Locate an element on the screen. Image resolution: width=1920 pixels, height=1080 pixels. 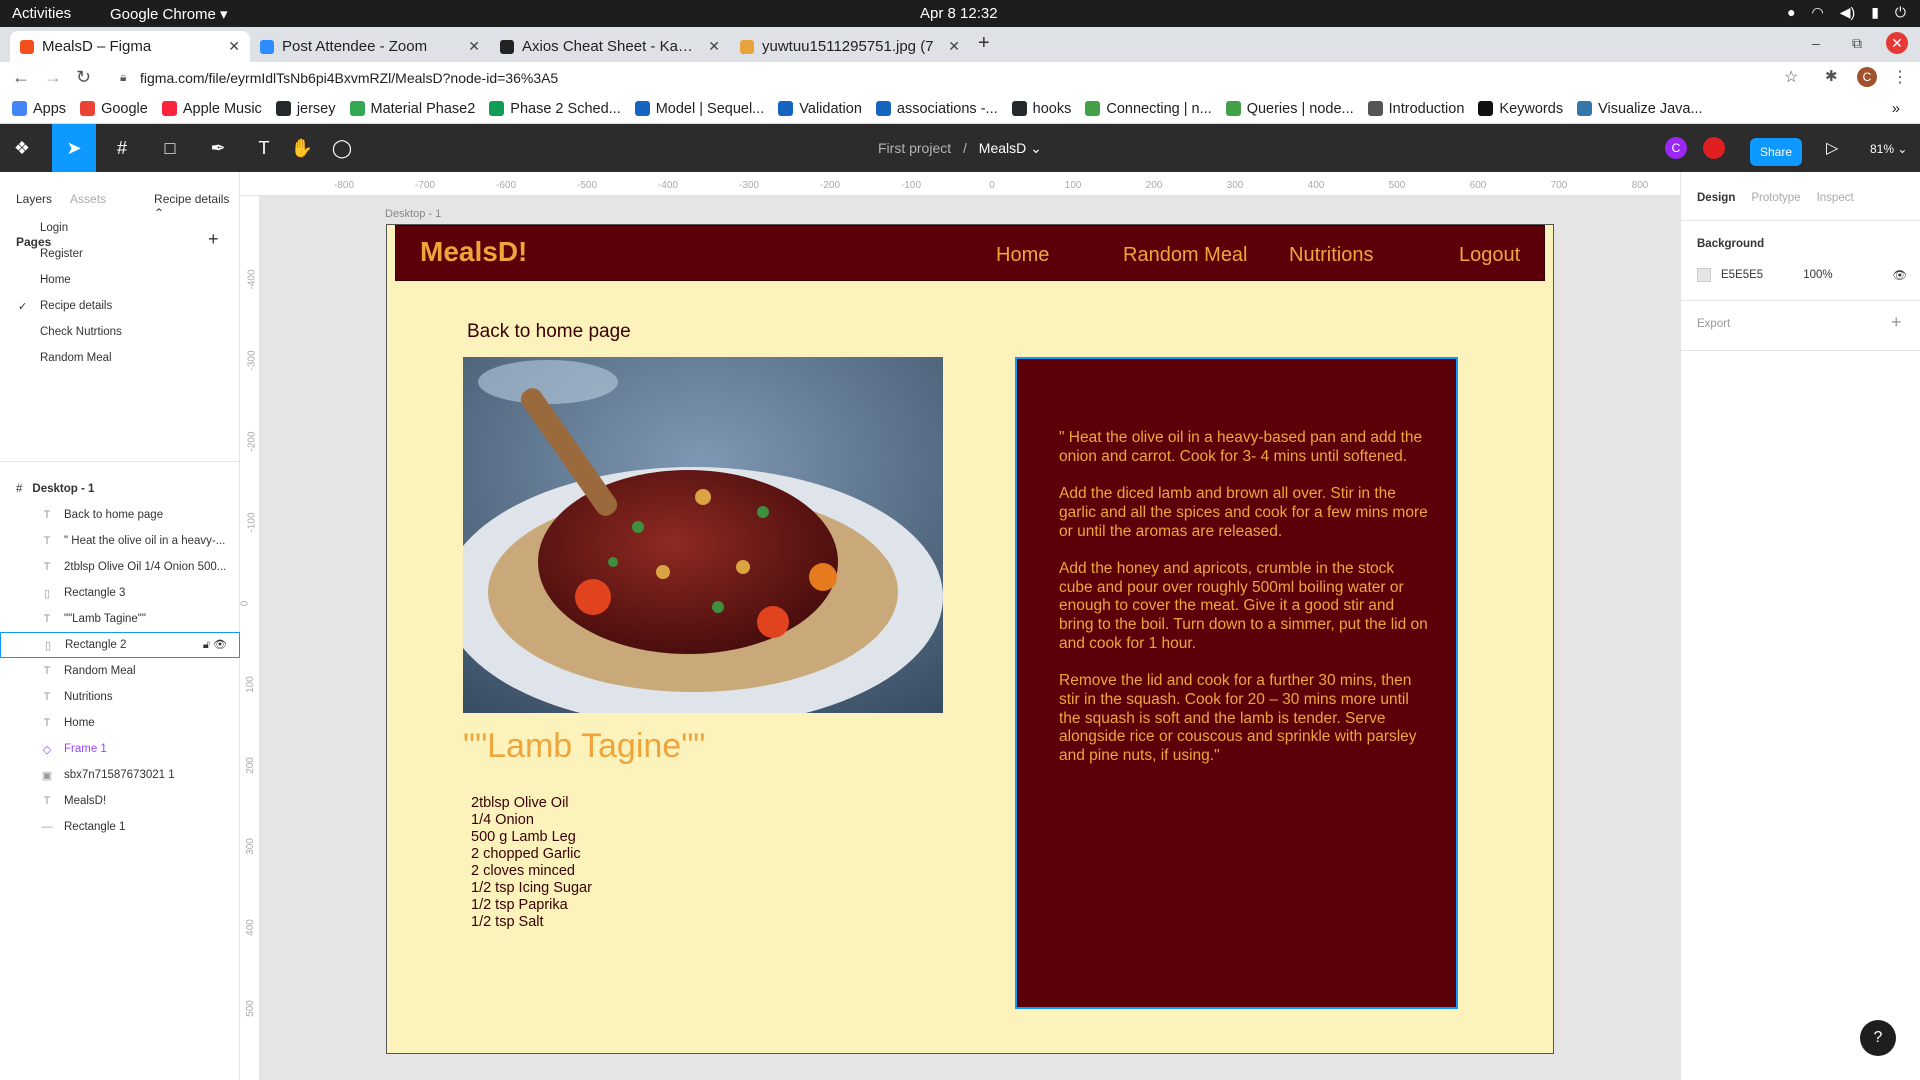
layer-item: T ""Lamb Tagine"" is located at coordinates (120, 619).